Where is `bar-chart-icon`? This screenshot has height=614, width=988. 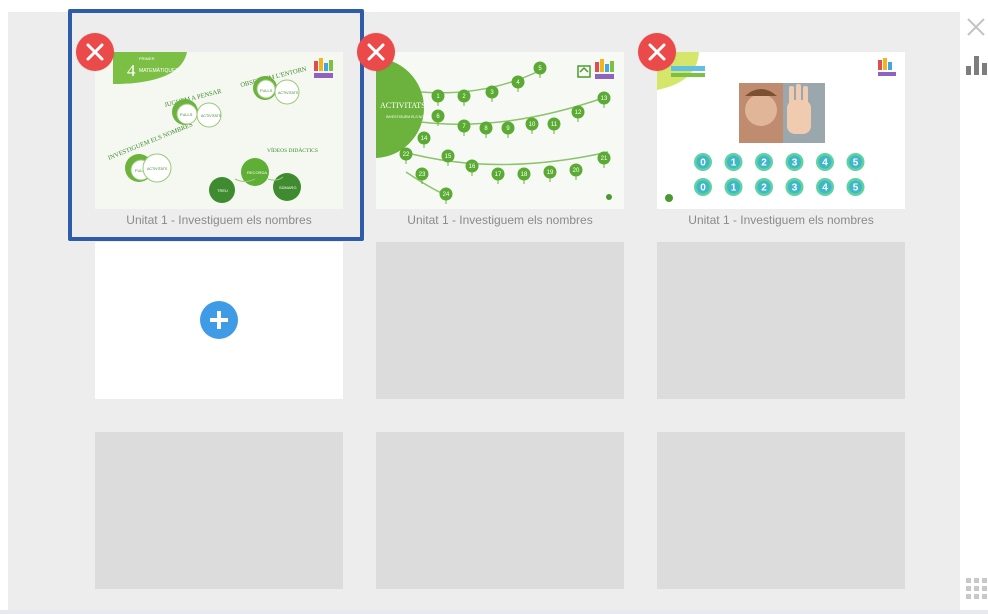 bar-chart-icon is located at coordinates (977, 65).